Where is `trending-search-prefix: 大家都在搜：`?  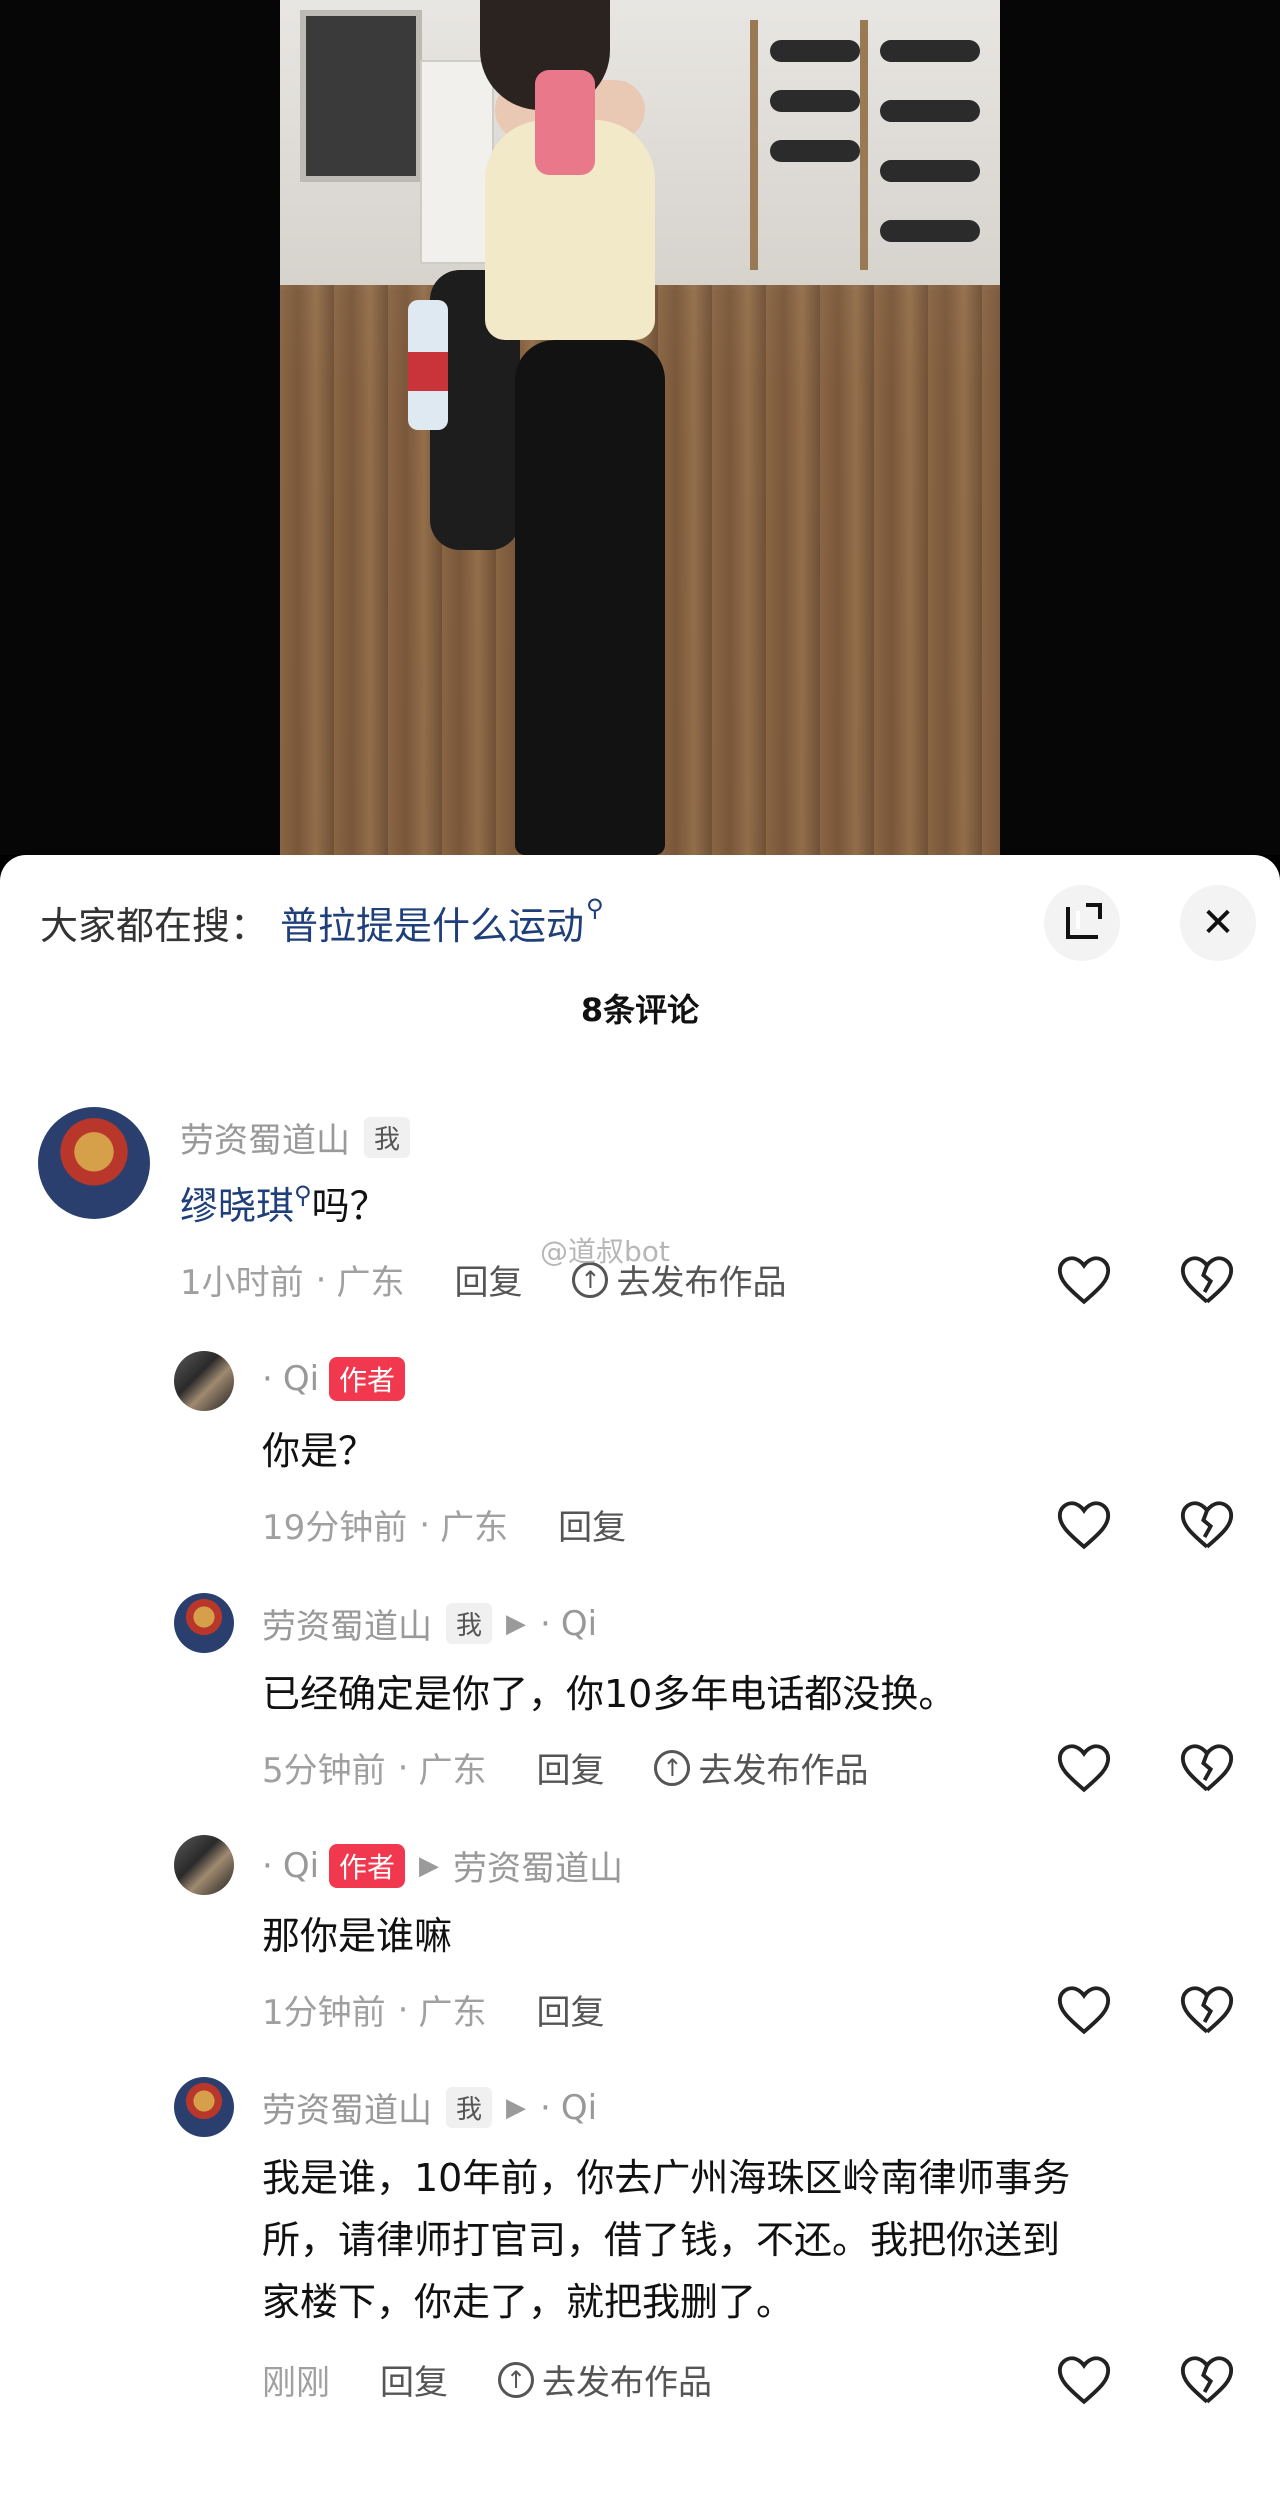
trending-search-prefix: 大家都在搜： is located at coordinates (154, 925).